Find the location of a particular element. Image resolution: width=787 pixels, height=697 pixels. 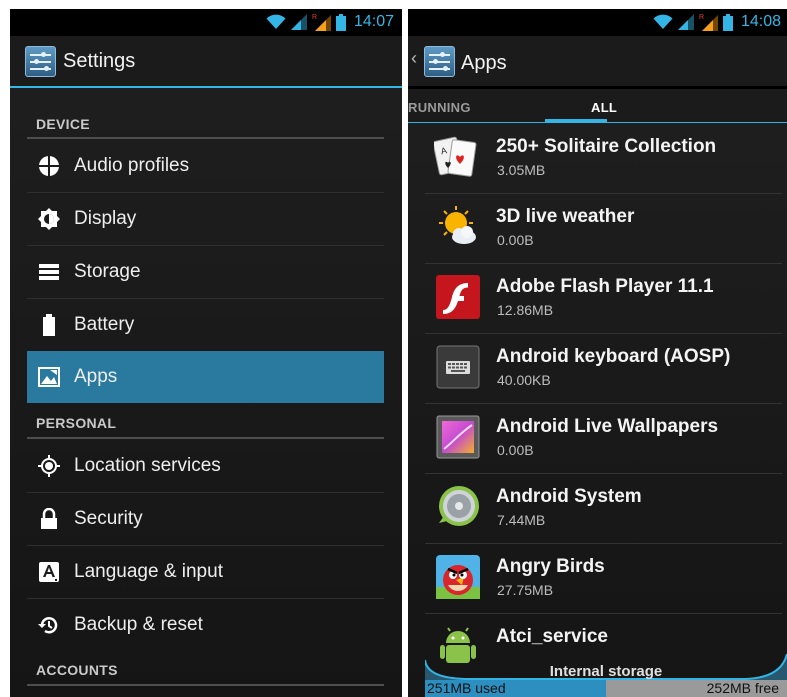

app-size: 40.00KB is located at coordinates (524, 380).